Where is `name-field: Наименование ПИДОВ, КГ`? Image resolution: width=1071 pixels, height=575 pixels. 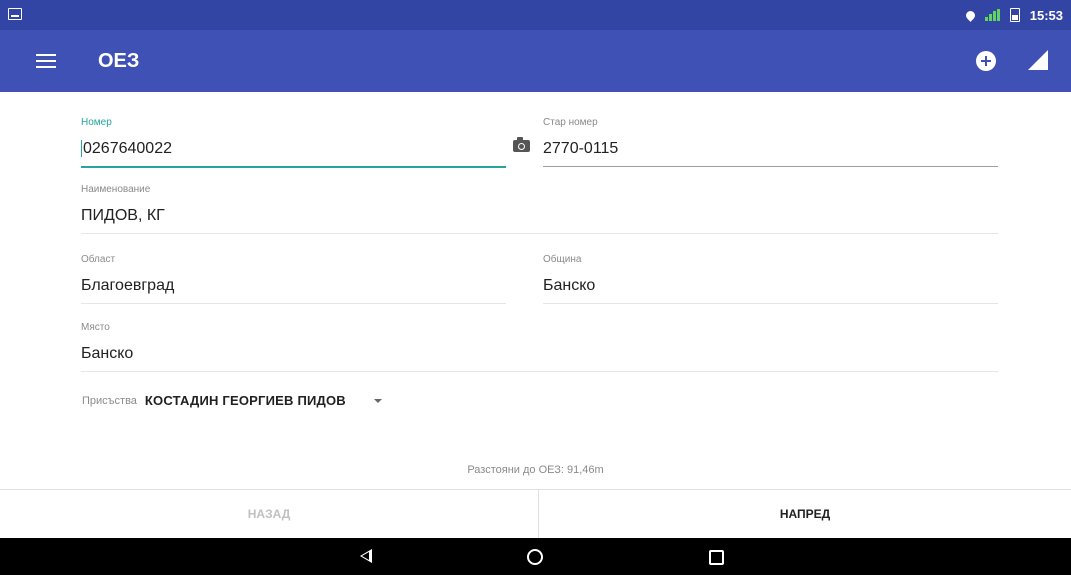 name-field: Наименование ПИДОВ, КГ is located at coordinates (539, 209).